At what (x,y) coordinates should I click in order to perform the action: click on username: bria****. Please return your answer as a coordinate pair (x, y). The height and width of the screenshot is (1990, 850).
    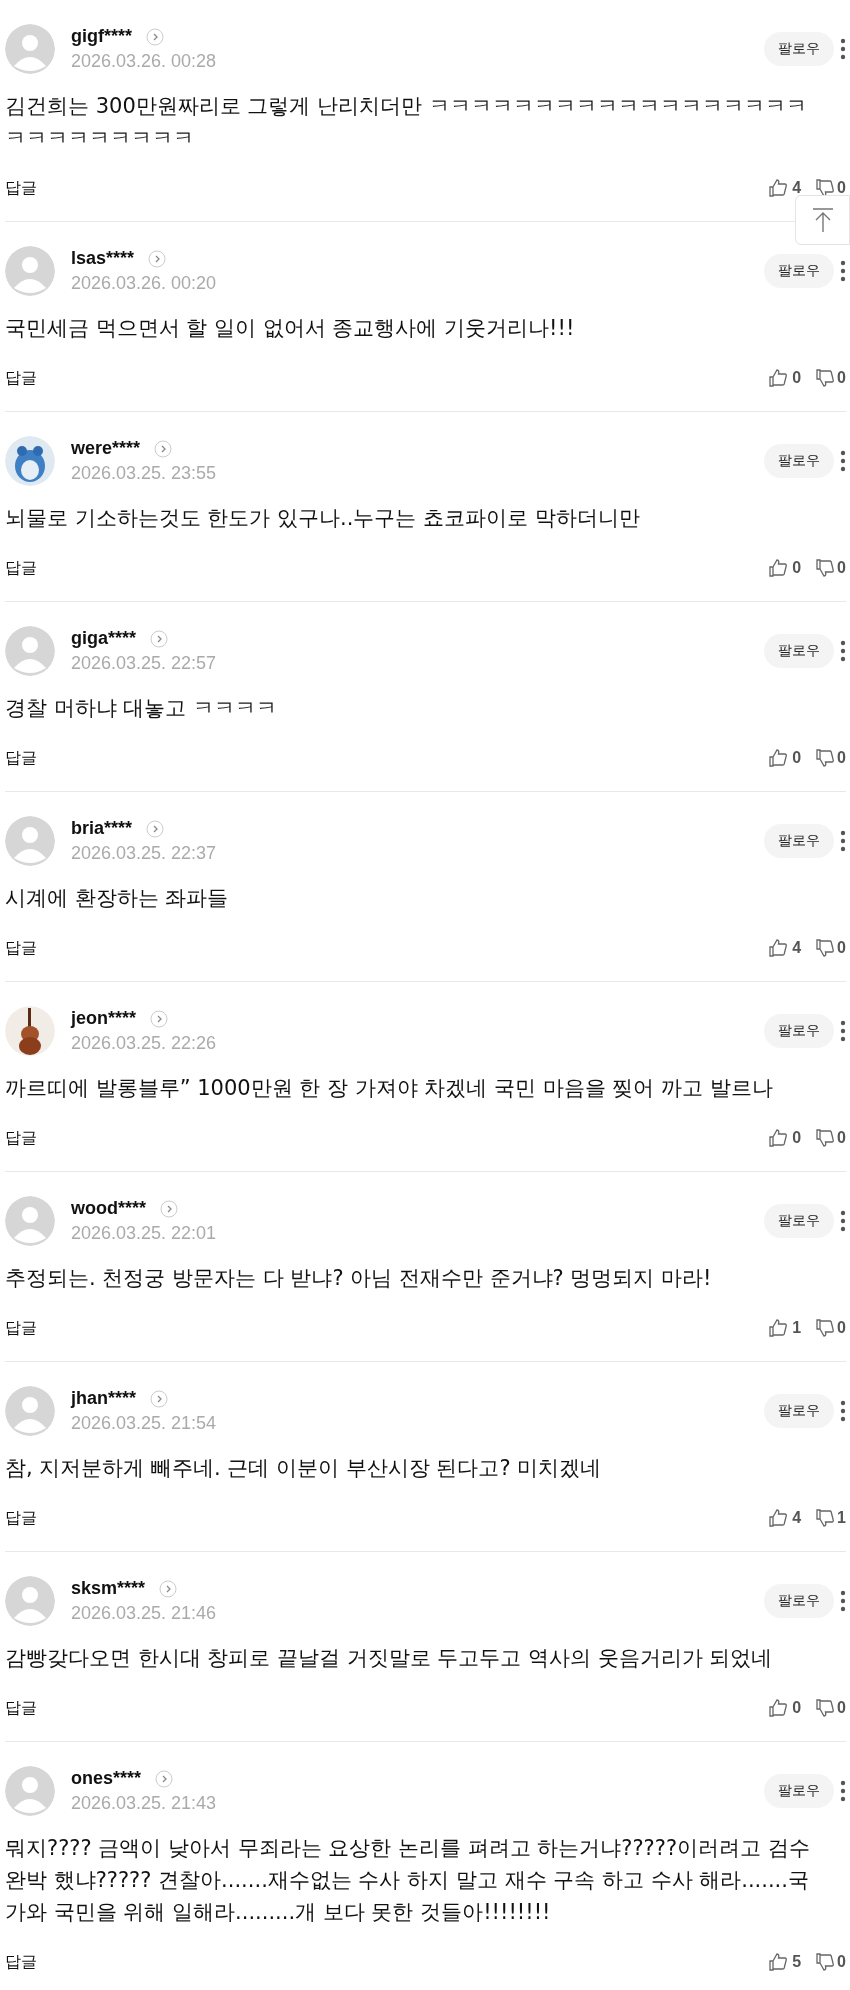
    Looking at the image, I should click on (102, 828).